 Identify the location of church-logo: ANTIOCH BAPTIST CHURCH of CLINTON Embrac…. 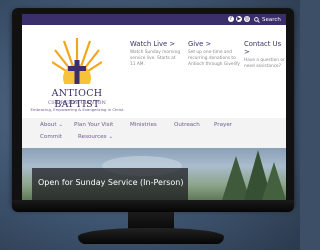
(77, 73).